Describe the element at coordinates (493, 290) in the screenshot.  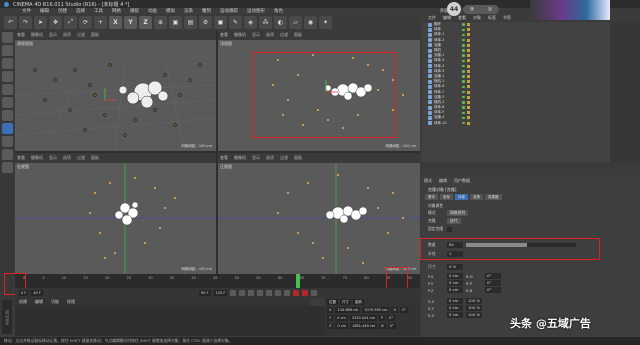
I see `rb-field: 0°` at that location.